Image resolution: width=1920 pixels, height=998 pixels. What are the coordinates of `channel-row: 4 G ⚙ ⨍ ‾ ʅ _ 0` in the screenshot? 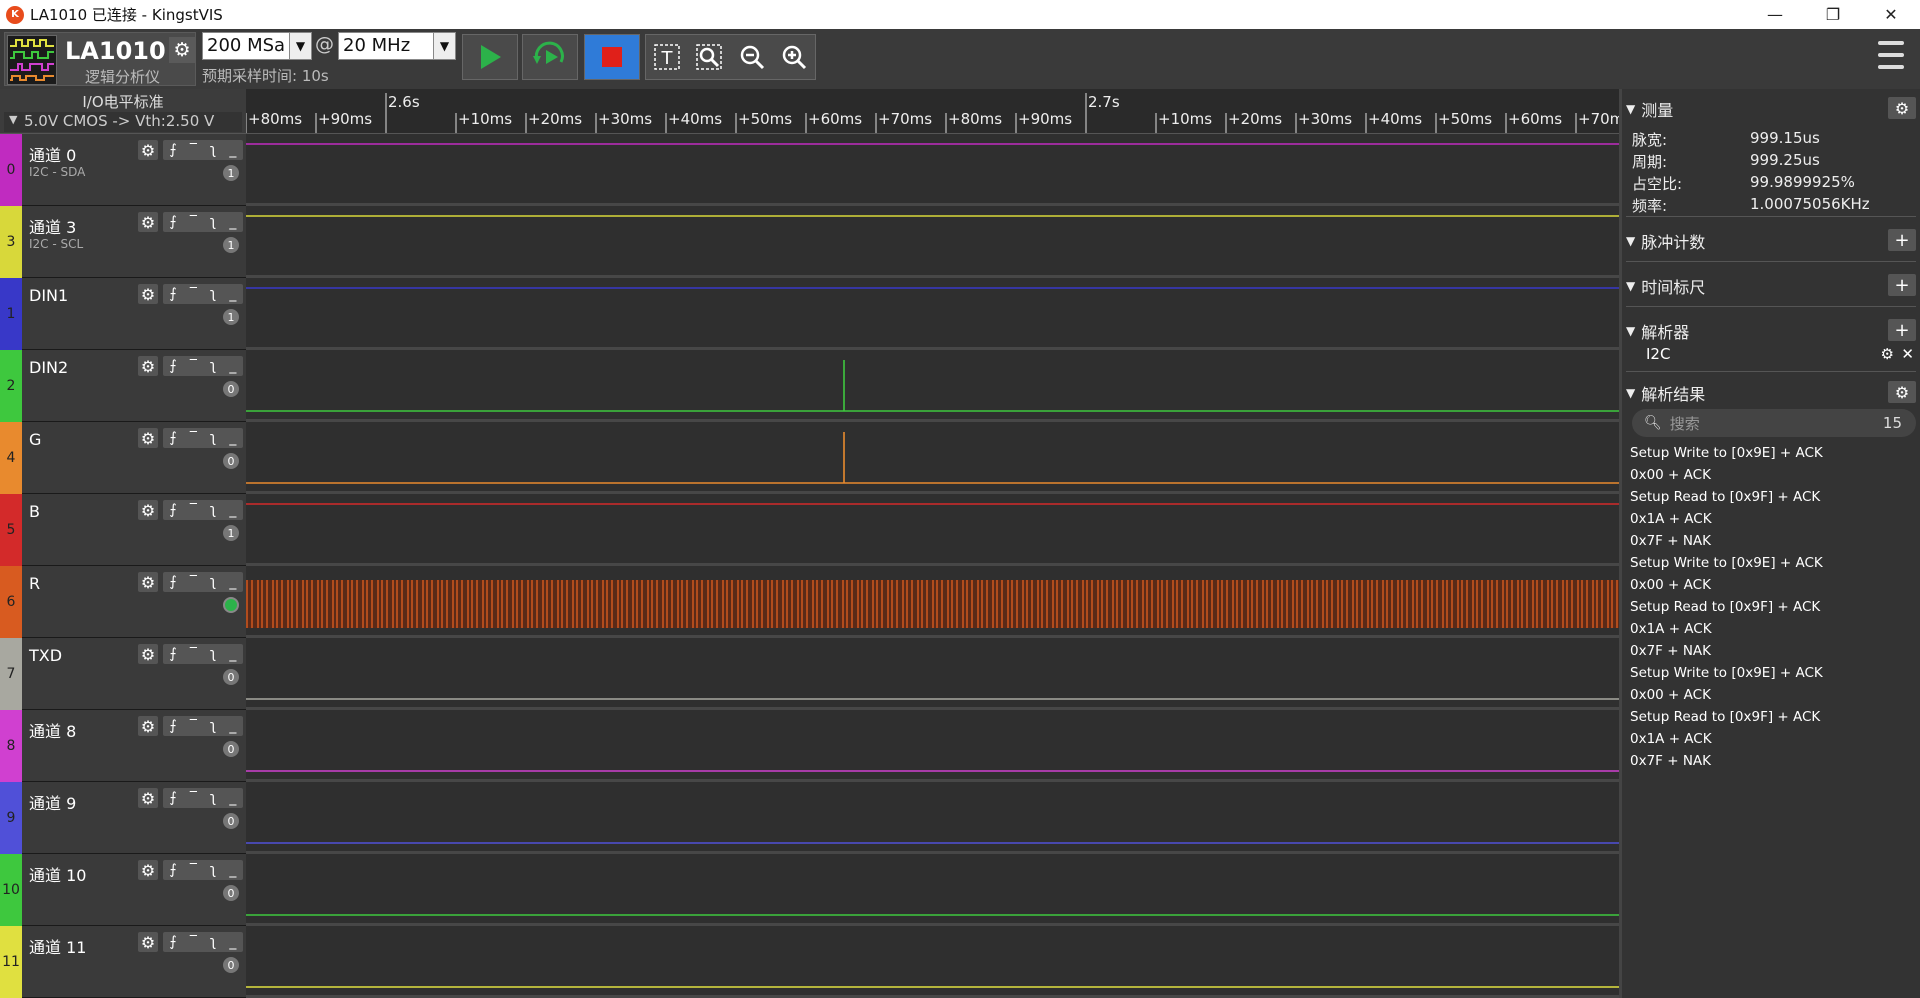 It's located at (123, 458).